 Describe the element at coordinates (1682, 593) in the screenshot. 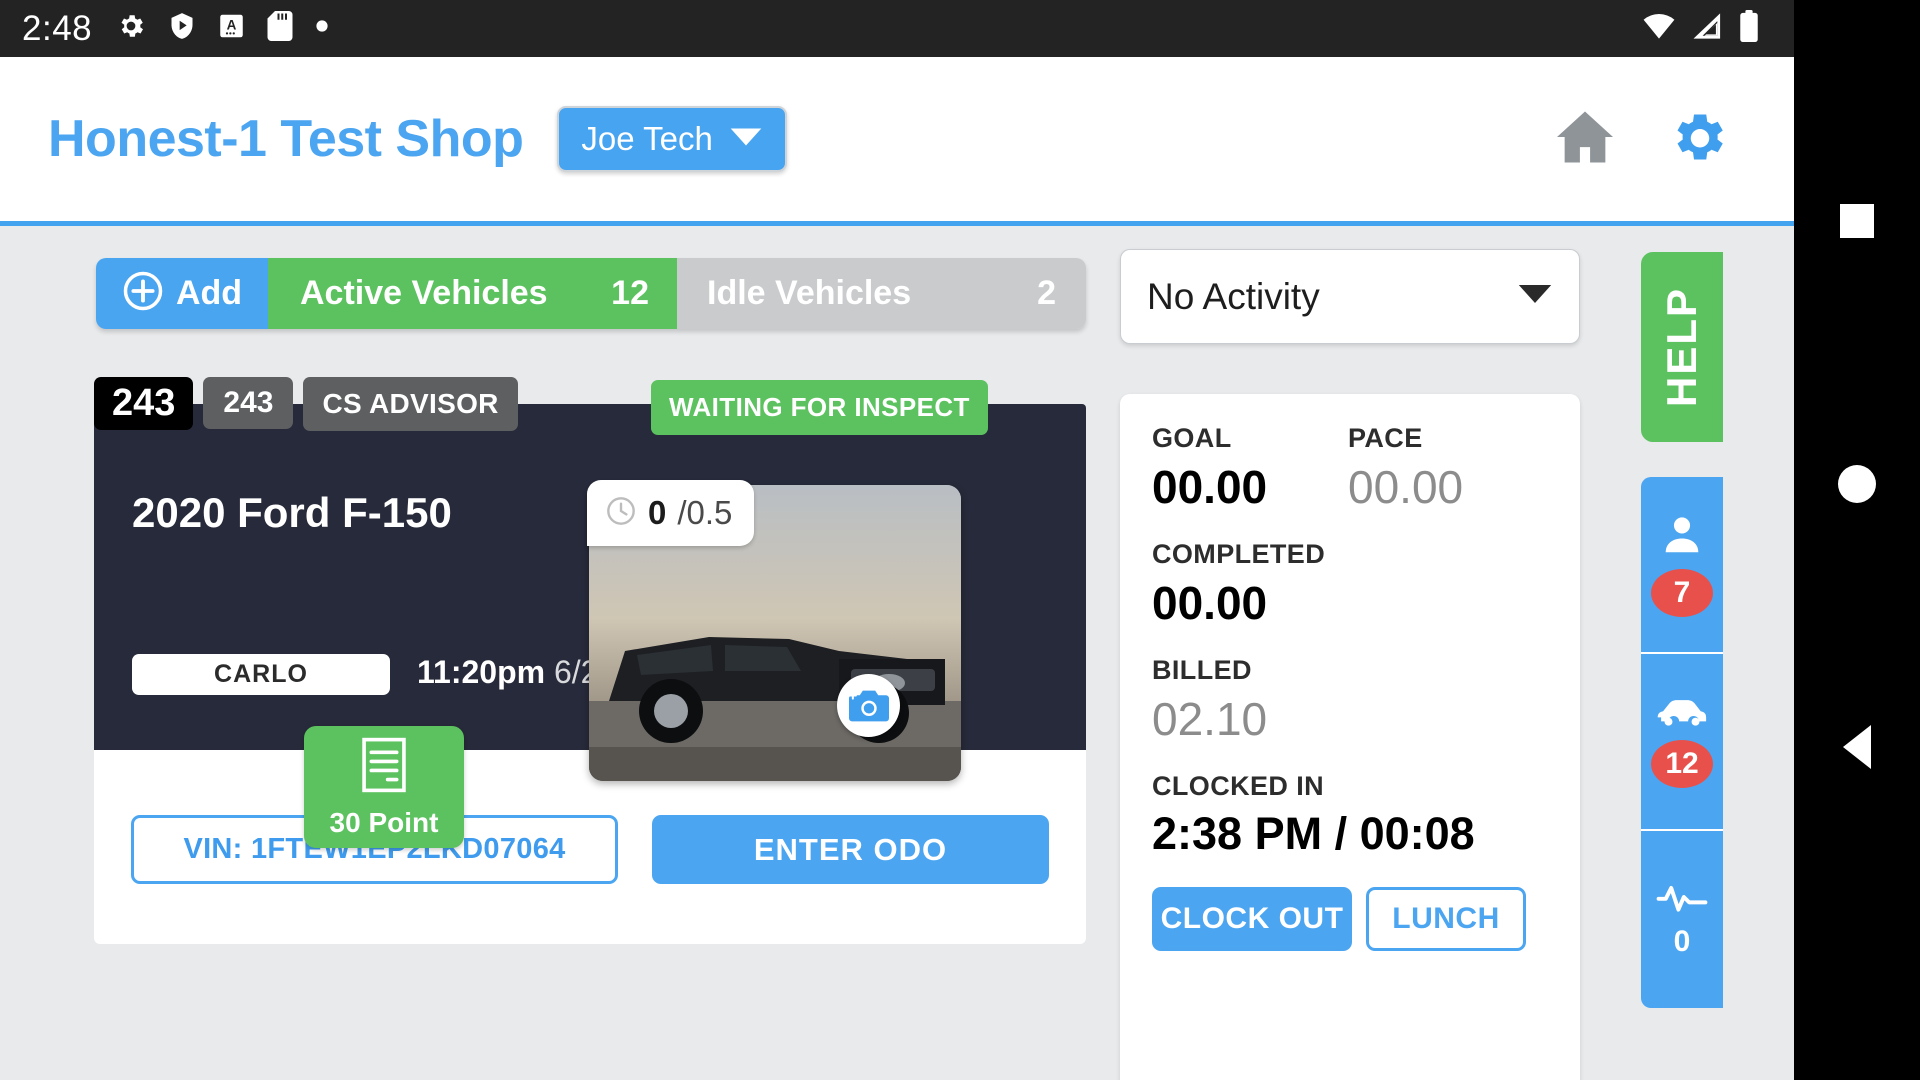

I see `rail-badge-customers: 7` at that location.